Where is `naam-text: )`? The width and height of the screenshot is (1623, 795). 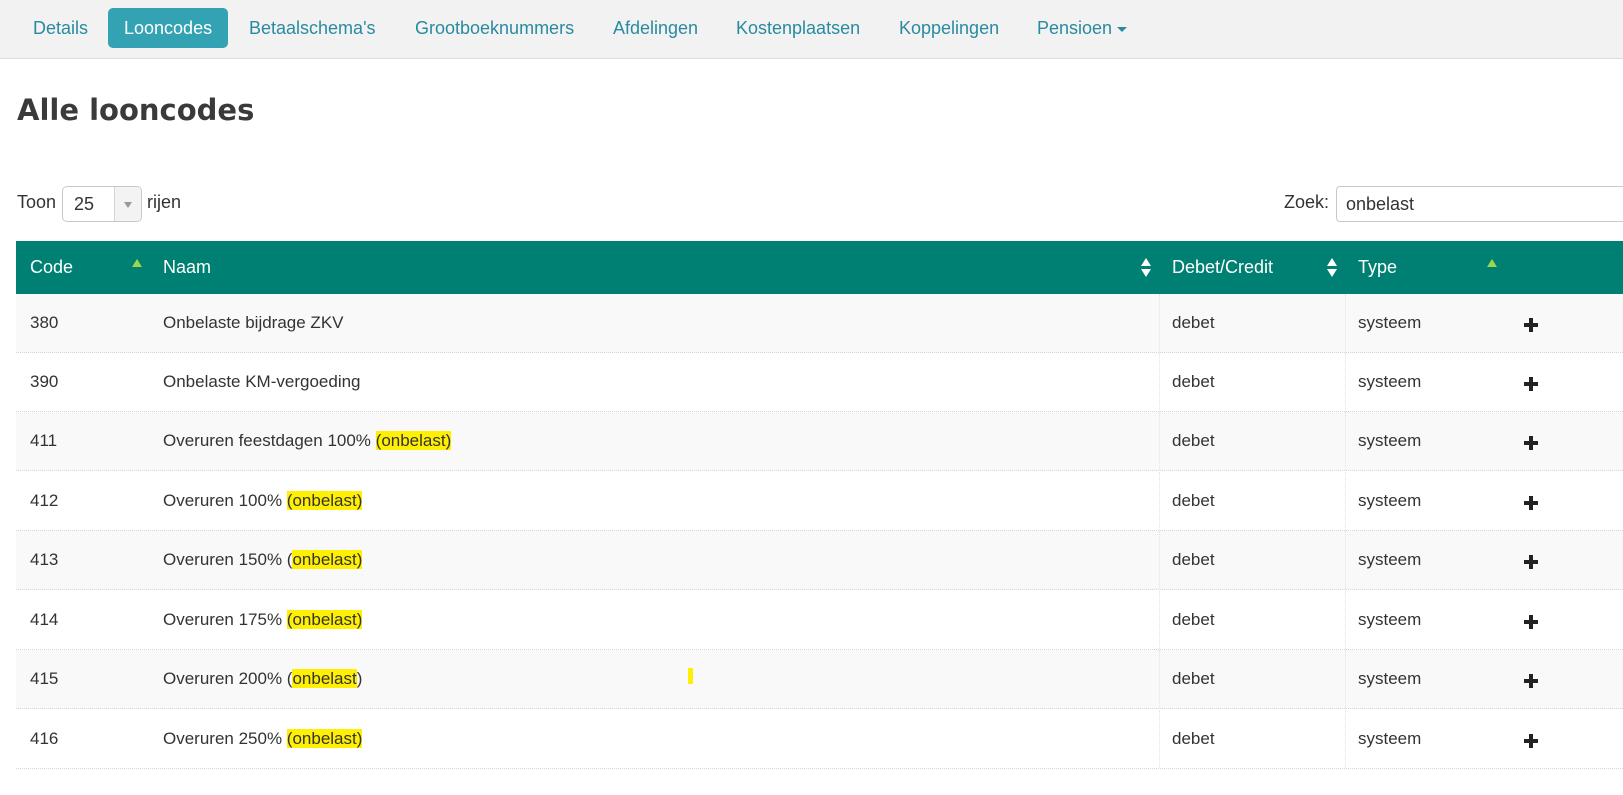
naam-text: ) is located at coordinates (359, 678).